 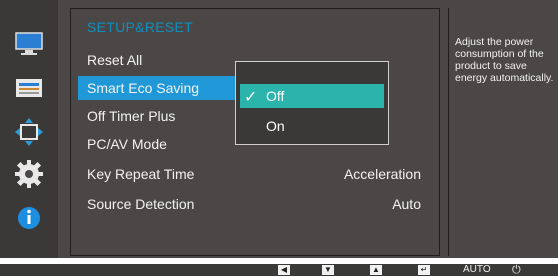 I want to click on menu-item-label: Reset All, so click(x=115, y=60).